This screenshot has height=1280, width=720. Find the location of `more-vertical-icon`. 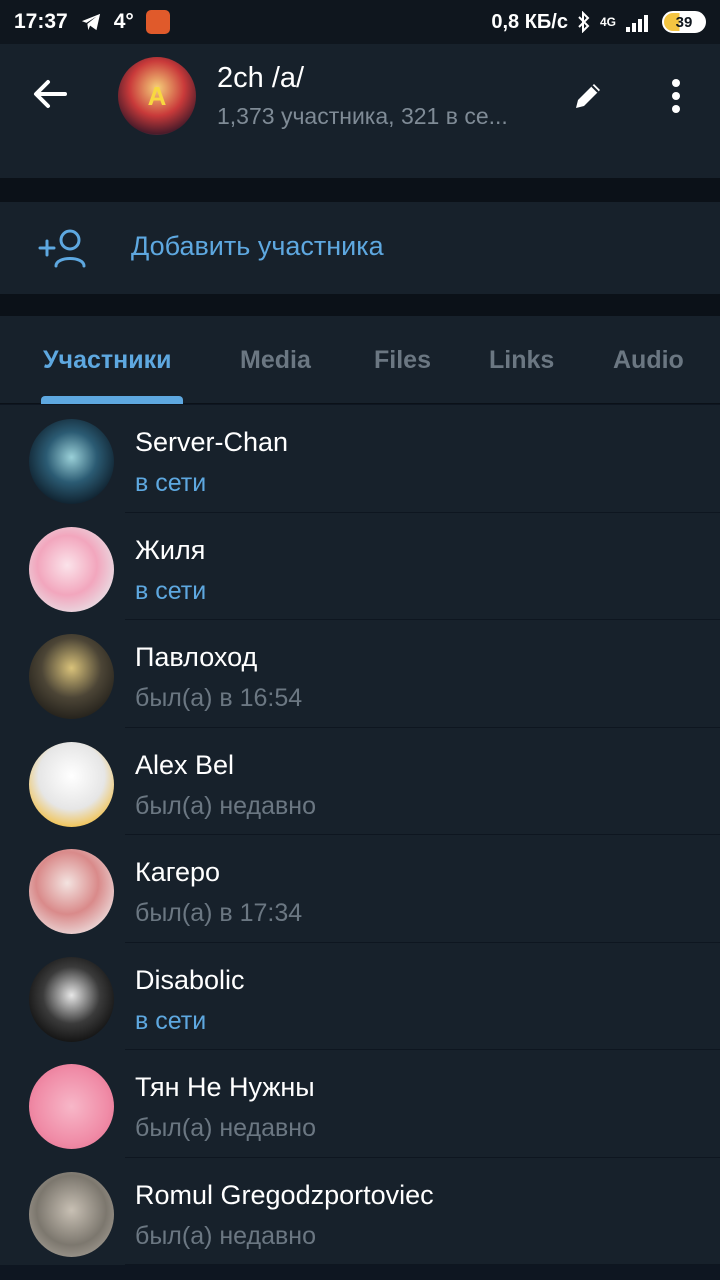

more-vertical-icon is located at coordinates (676, 96).